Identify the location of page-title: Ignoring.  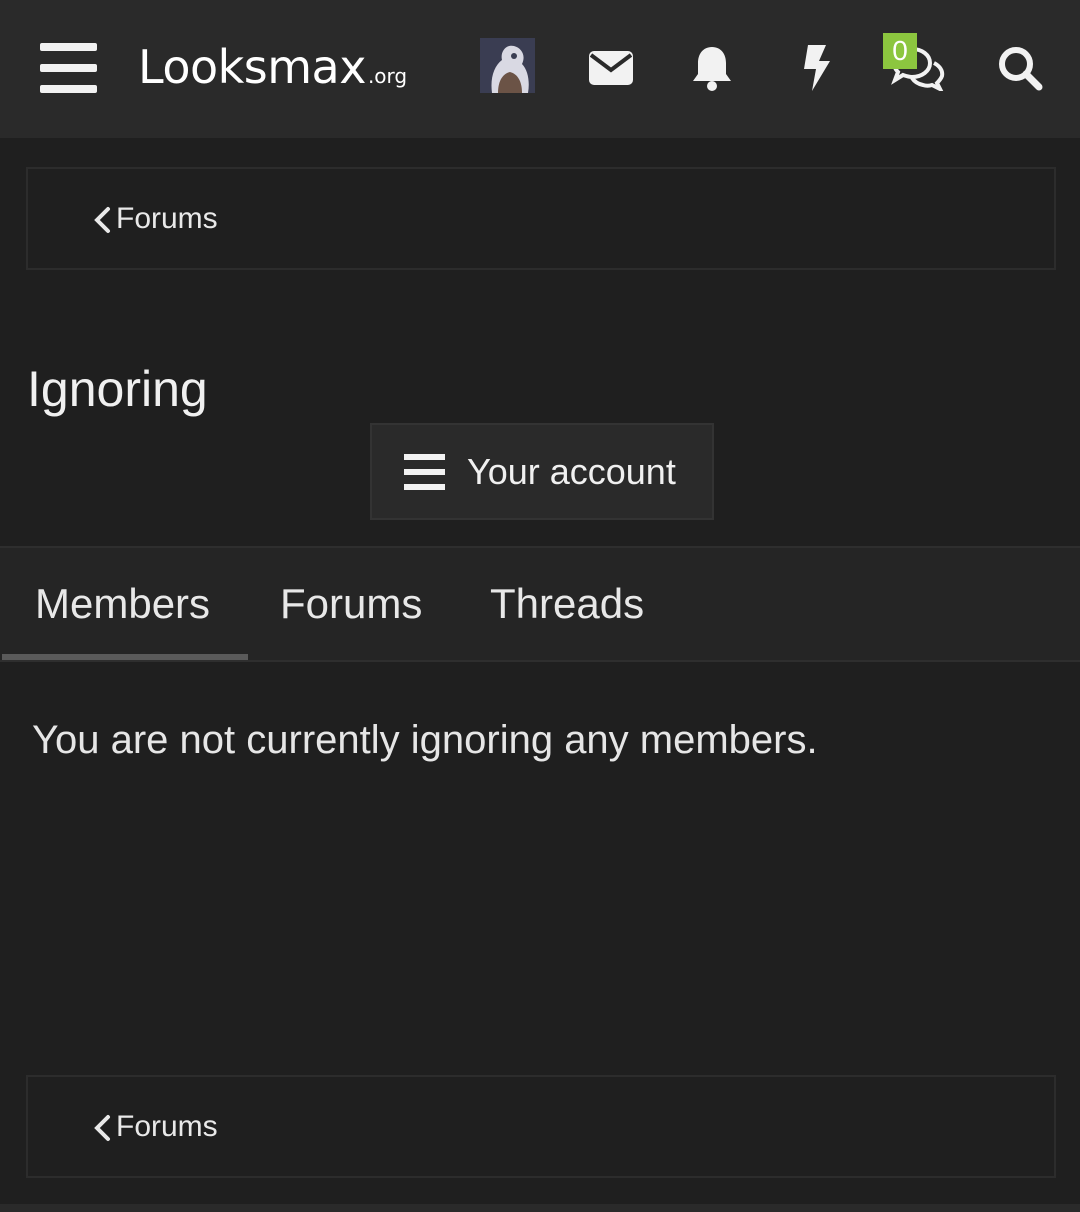
(117, 388).